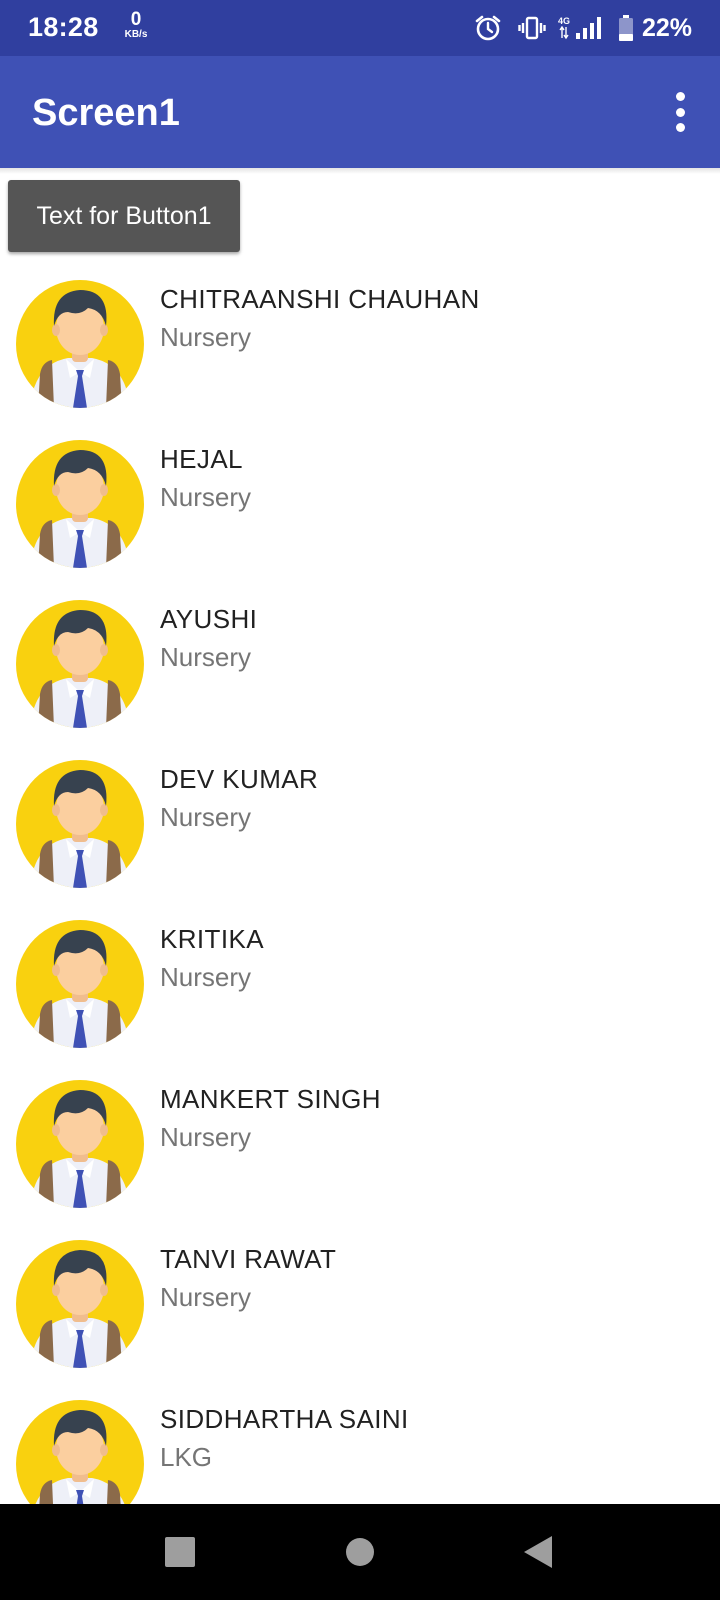  I want to click on status-icons: 4G 4G 22%, so click(577, 28).